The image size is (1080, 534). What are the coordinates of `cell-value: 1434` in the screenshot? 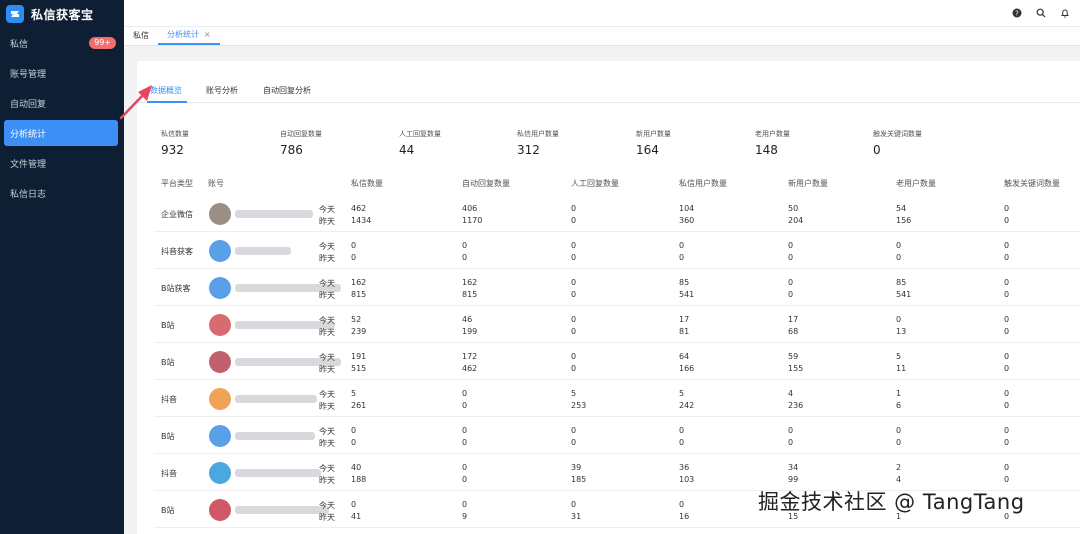 It's located at (361, 220).